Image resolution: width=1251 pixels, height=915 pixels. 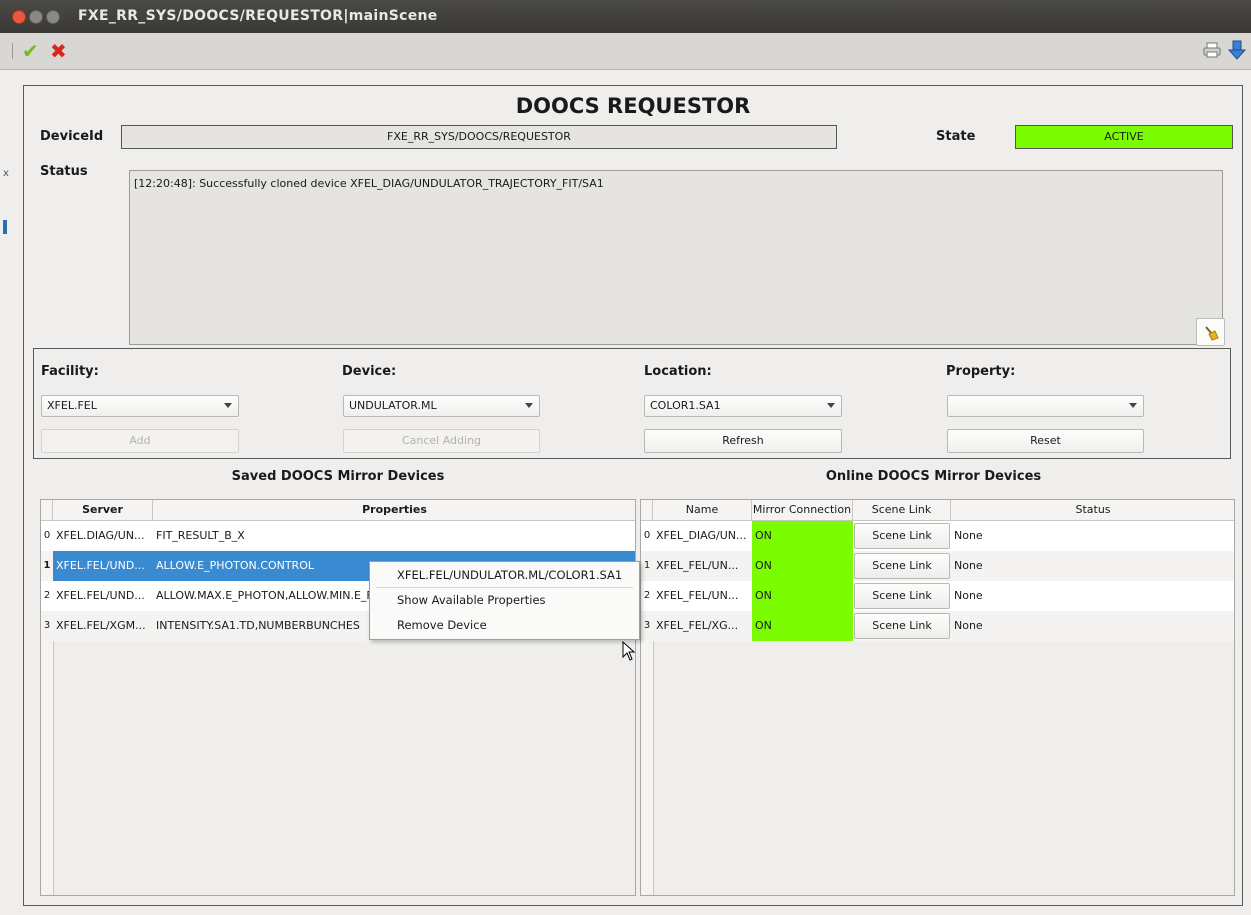 I want to click on toolbar-separator, so click(x=12, y=51).